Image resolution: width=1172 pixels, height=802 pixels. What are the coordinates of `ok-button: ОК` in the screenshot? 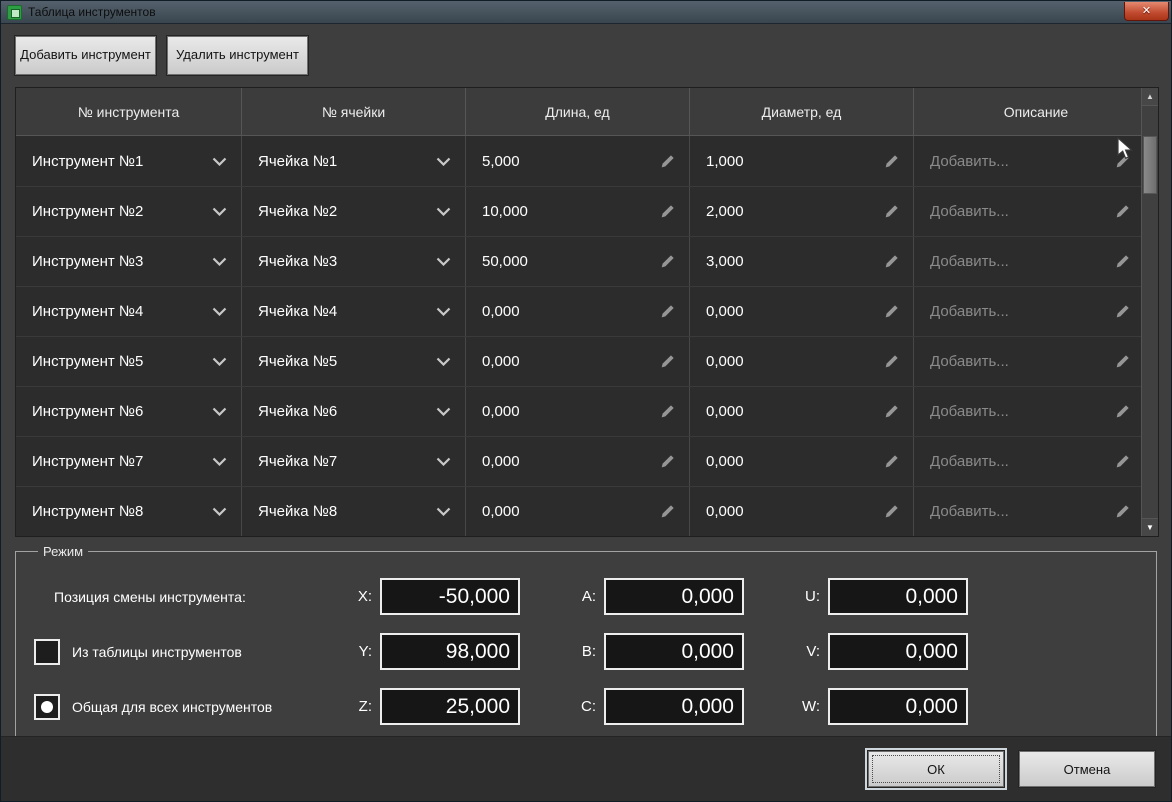 It's located at (936, 769).